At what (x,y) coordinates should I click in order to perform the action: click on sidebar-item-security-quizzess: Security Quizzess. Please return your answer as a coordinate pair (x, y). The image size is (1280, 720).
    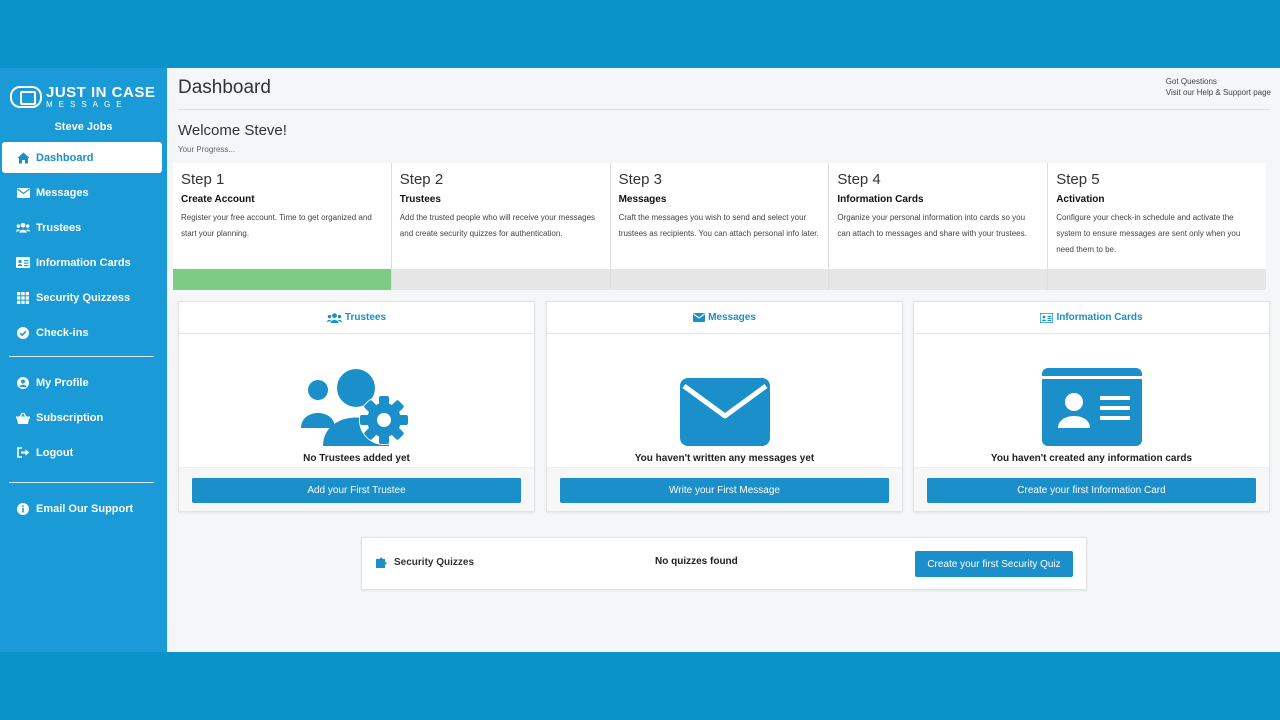
    Looking at the image, I should click on (82, 297).